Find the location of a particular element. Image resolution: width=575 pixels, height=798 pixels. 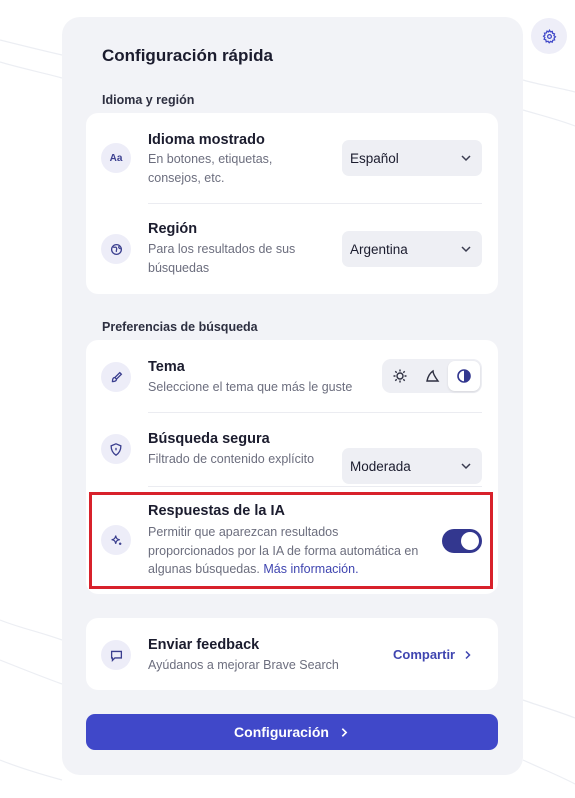

feedback-desc: Ayúdanos a mejorar Brave Search is located at coordinates (243, 665).